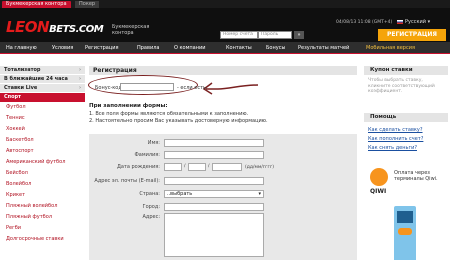 This screenshot has height=260, width=450. What do you see at coordinates (379, 177) in the screenshot?
I see `qiwi-logo-icon` at bounding box center [379, 177].